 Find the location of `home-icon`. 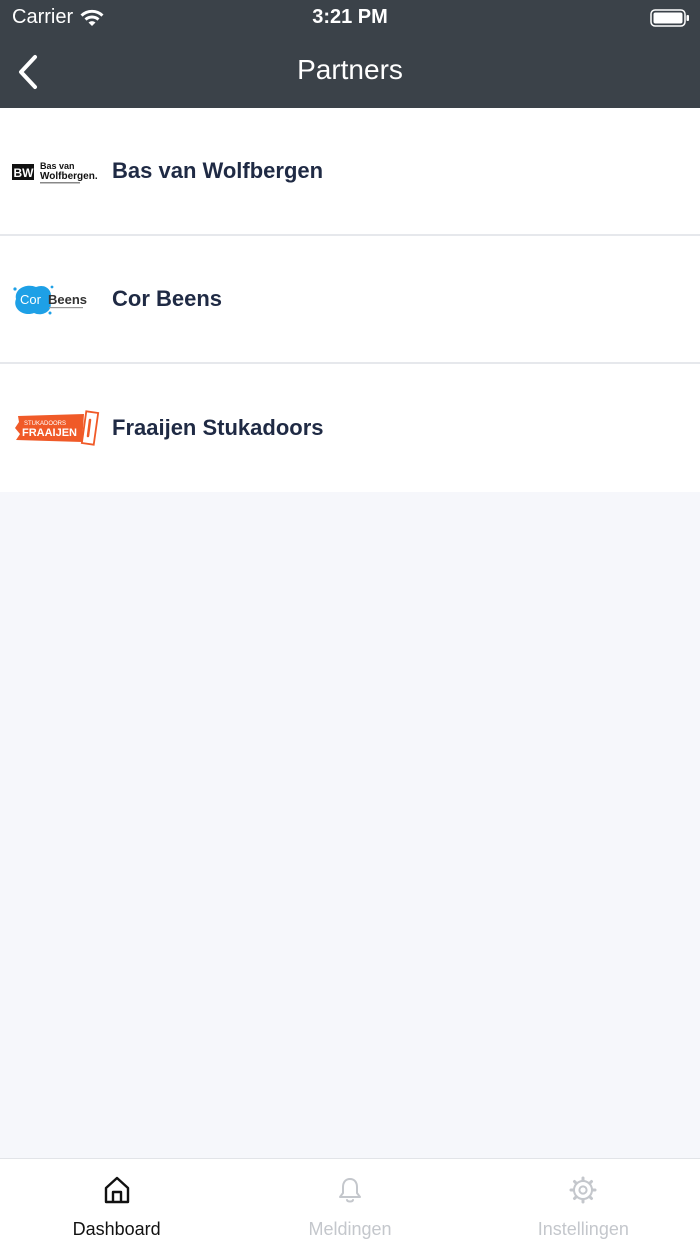

home-icon is located at coordinates (116, 1190).